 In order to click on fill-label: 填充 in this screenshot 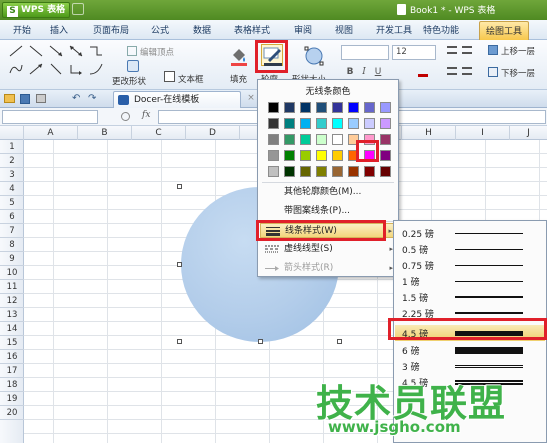, I will do `click(238, 79)`.